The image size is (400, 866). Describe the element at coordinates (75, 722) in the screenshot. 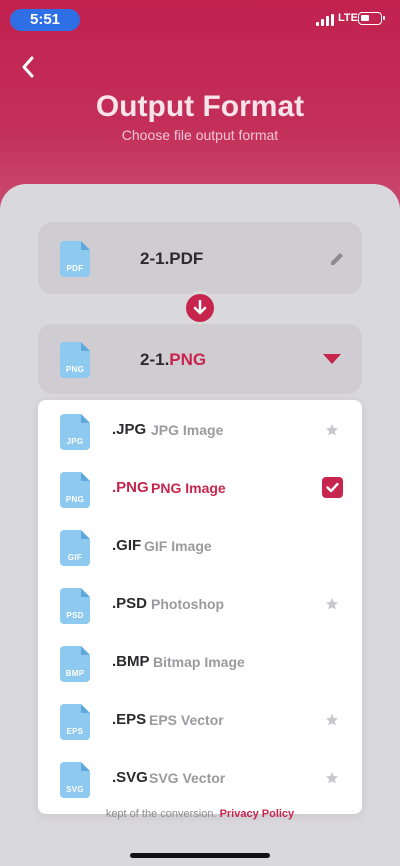

I see `eps-file-icon: EPS` at that location.